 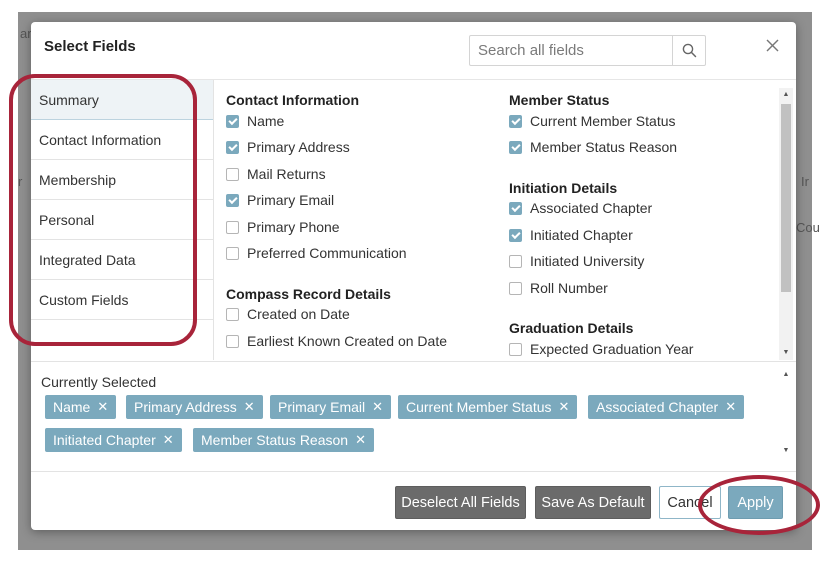 I want to click on field-preferred-communication: Preferred Communication, so click(x=316, y=253).